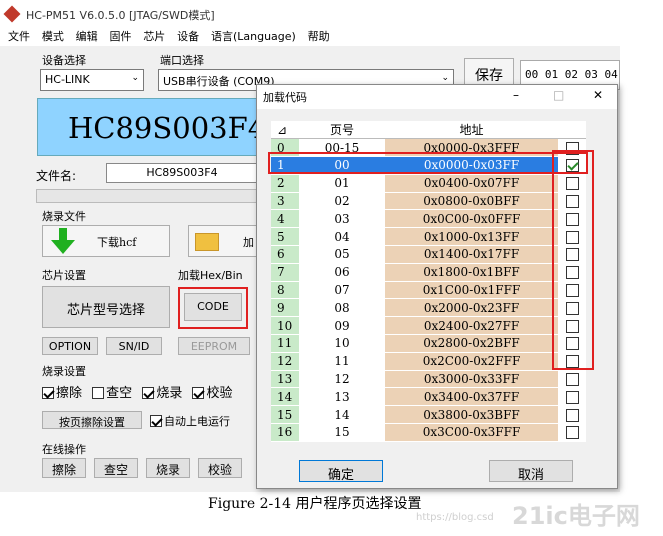 The height and width of the screenshot is (536, 663). Describe the element at coordinates (342, 130) in the screenshot. I see `header-page: 页号` at that location.